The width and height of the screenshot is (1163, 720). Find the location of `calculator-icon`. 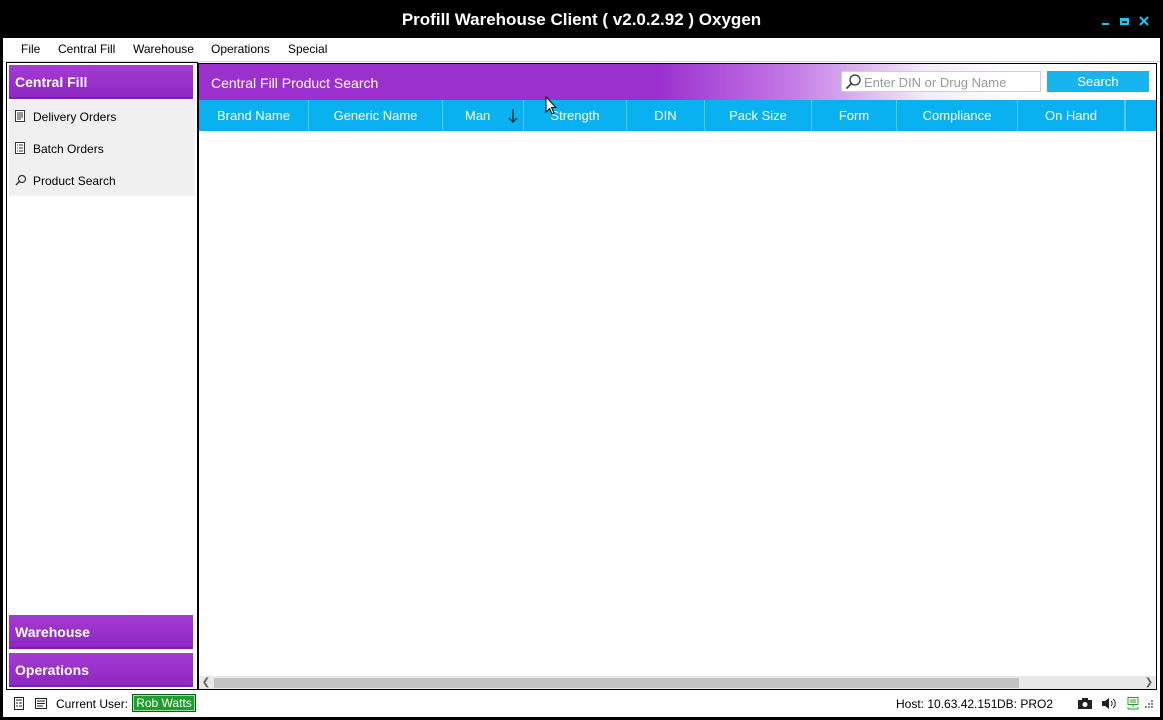

calculator-icon is located at coordinates (19, 703).